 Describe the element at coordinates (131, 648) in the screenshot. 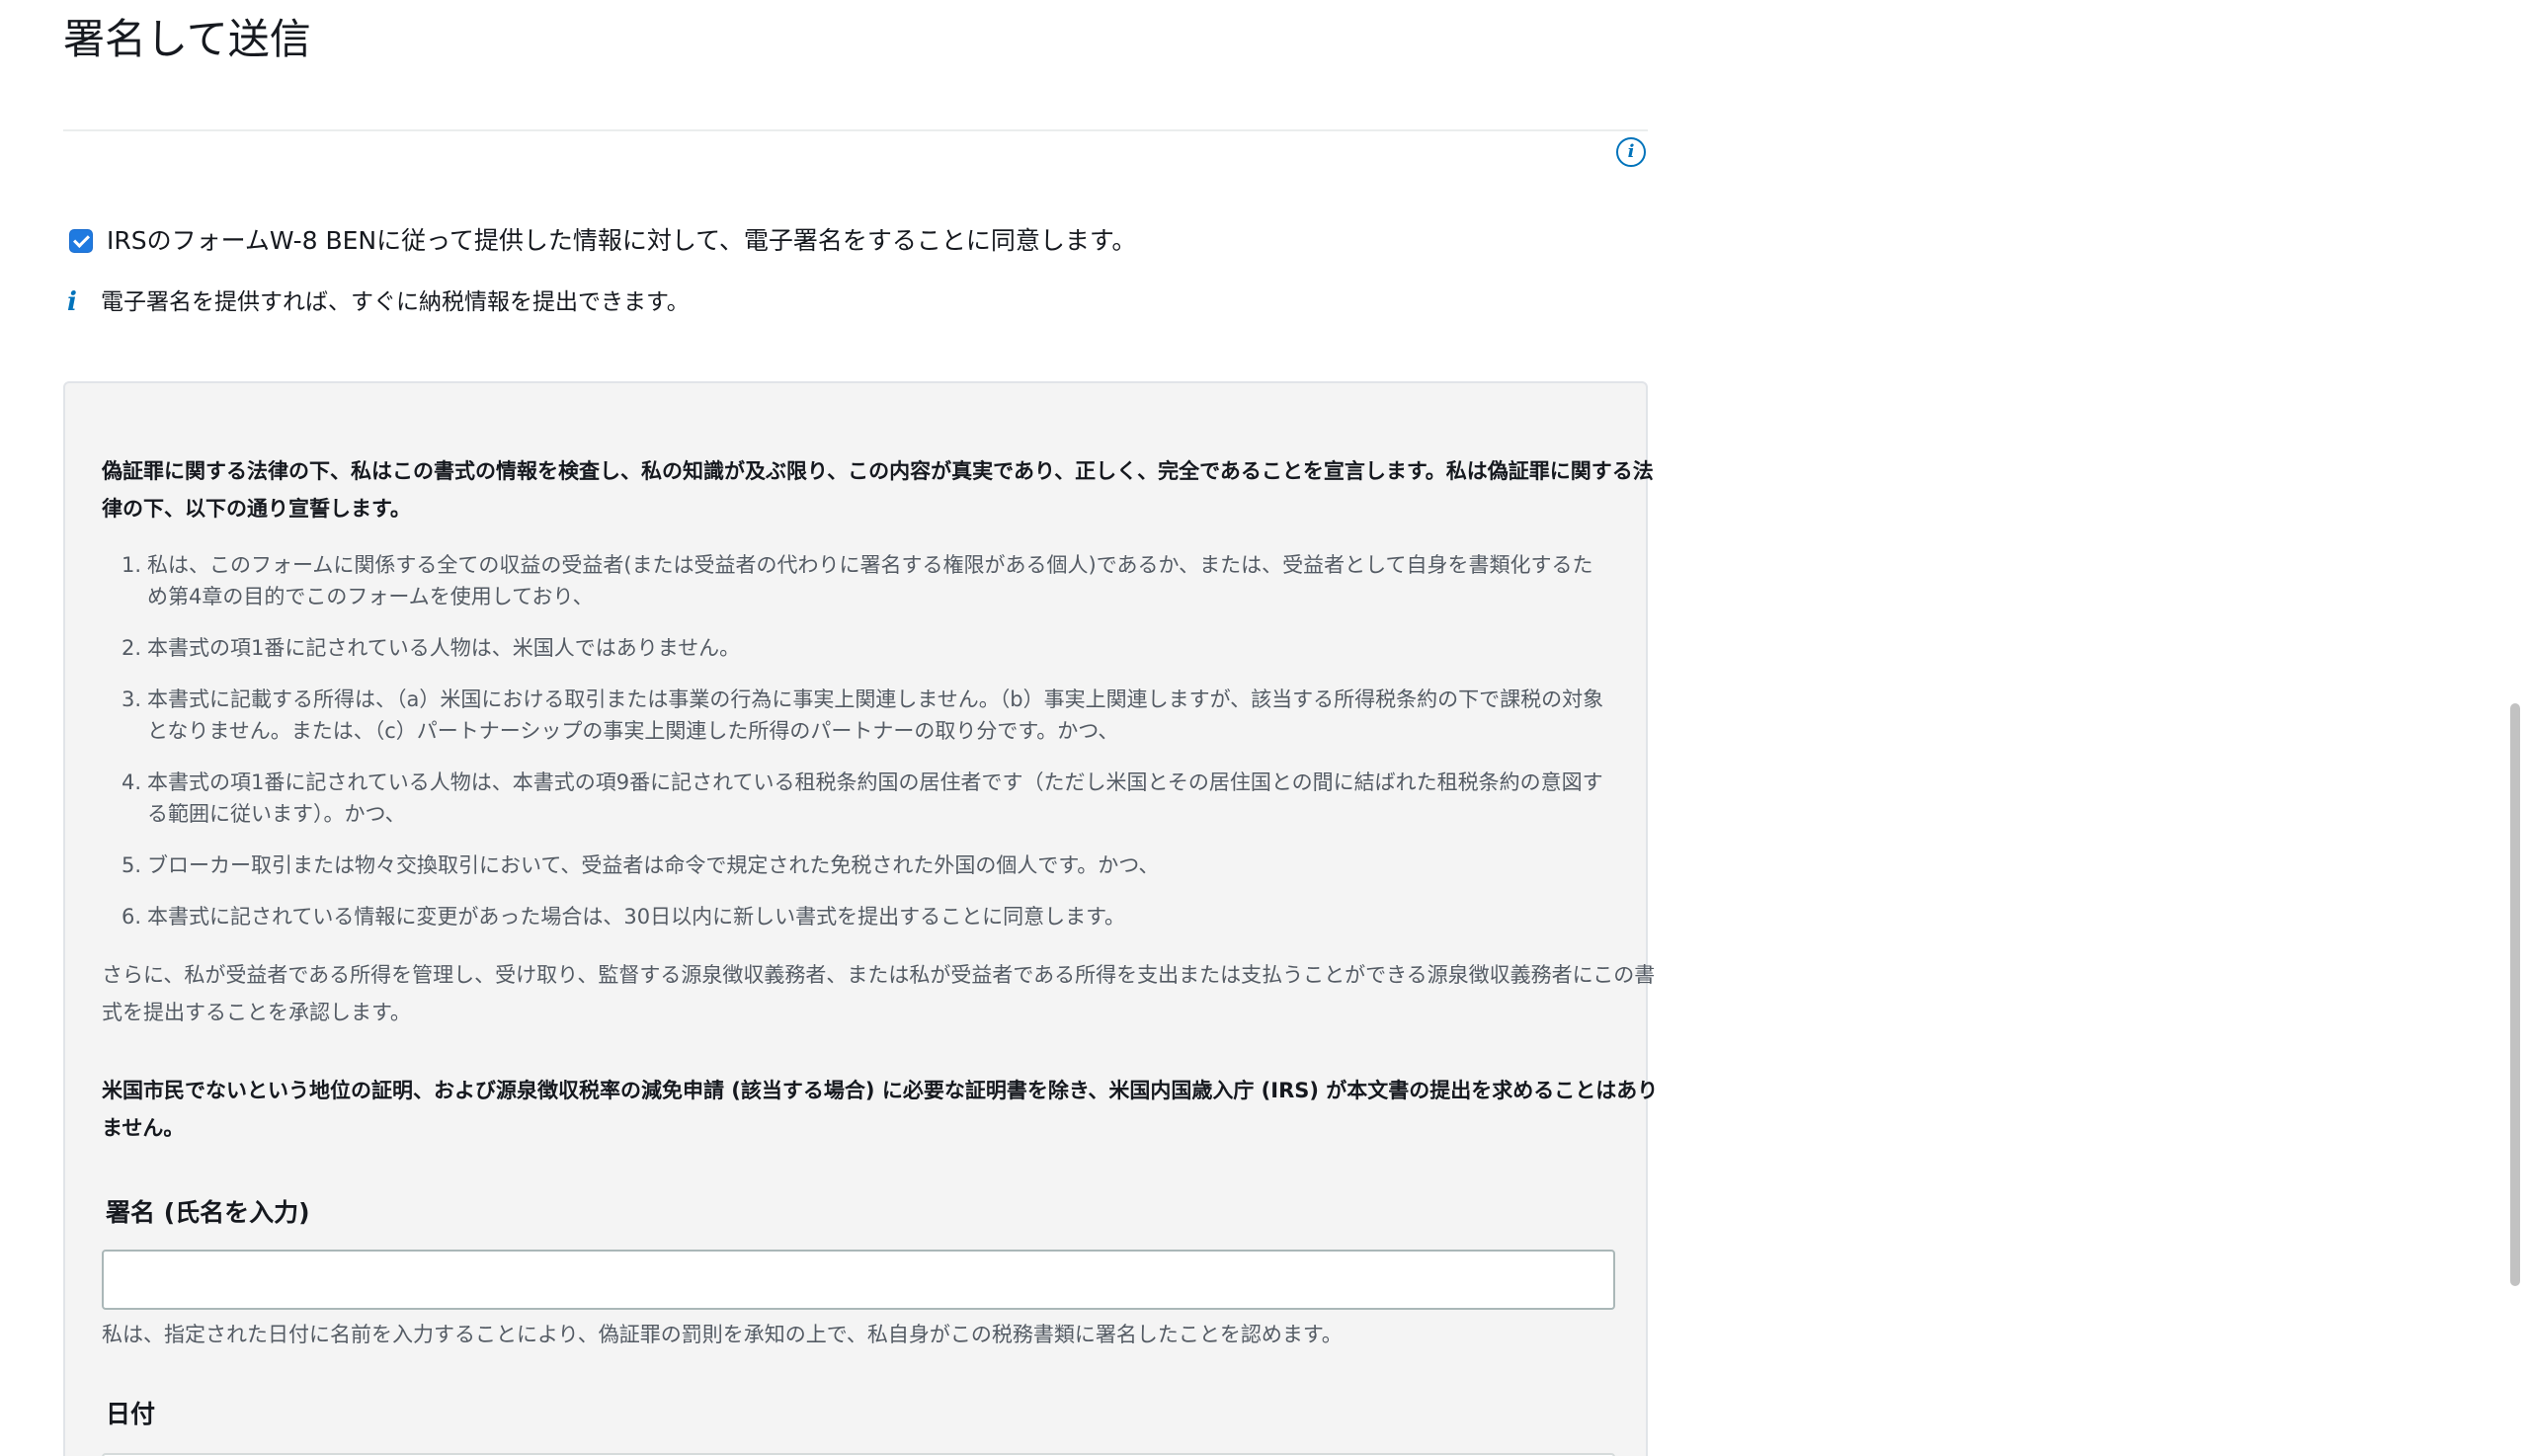

I see `list-item-number: 2.` at that location.